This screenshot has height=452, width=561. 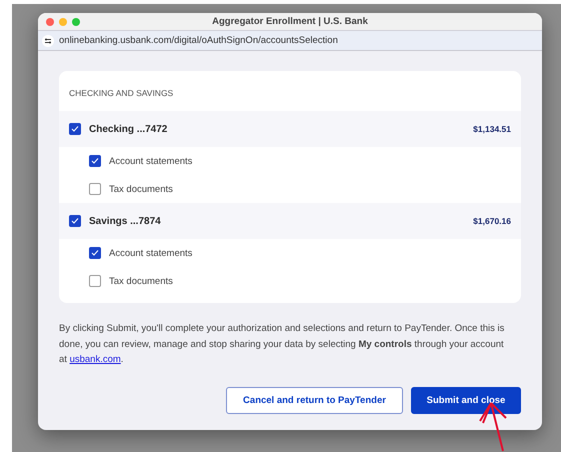 What do you see at coordinates (290, 21) in the screenshot?
I see `window-title: Aggregator Enrollment | U.S. Bank` at bounding box center [290, 21].